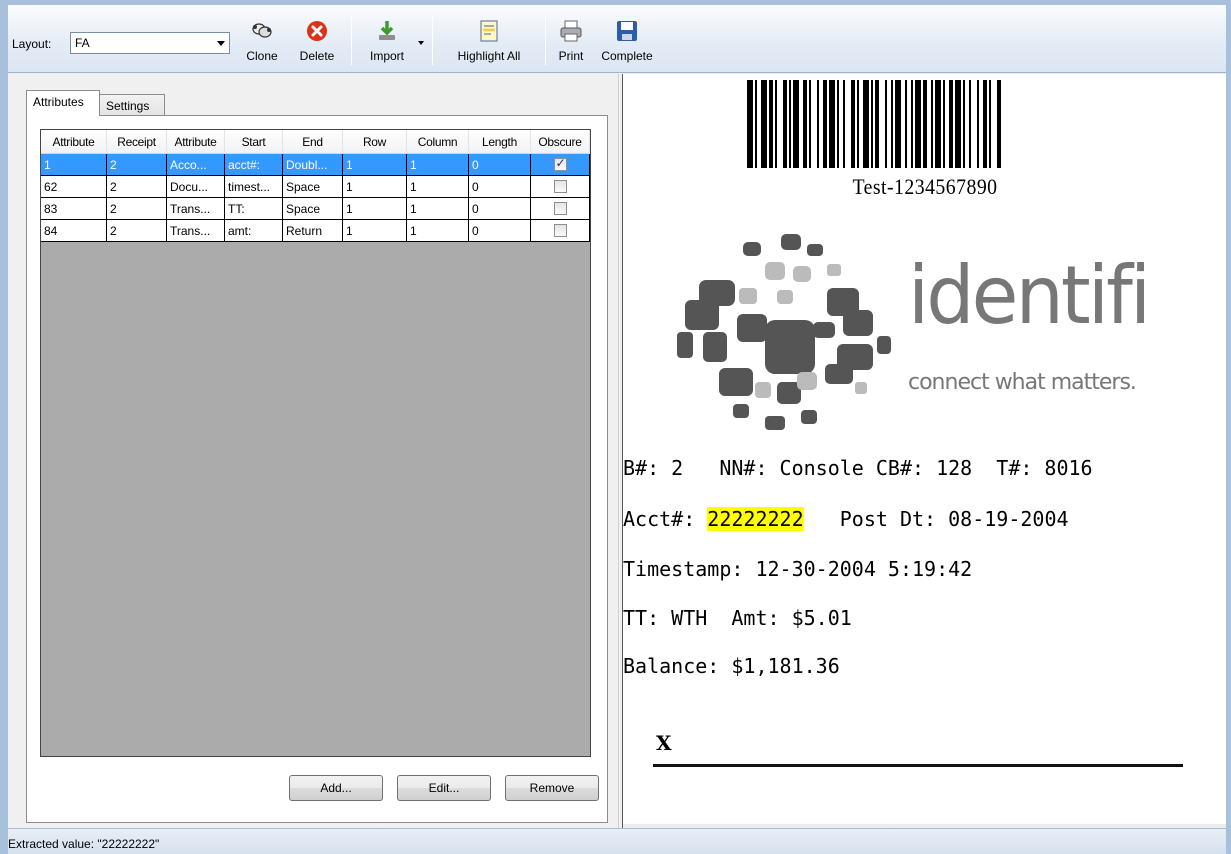 The height and width of the screenshot is (854, 1231). What do you see at coordinates (1029, 295) in the screenshot?
I see `logo-wordmark: identifi` at bounding box center [1029, 295].